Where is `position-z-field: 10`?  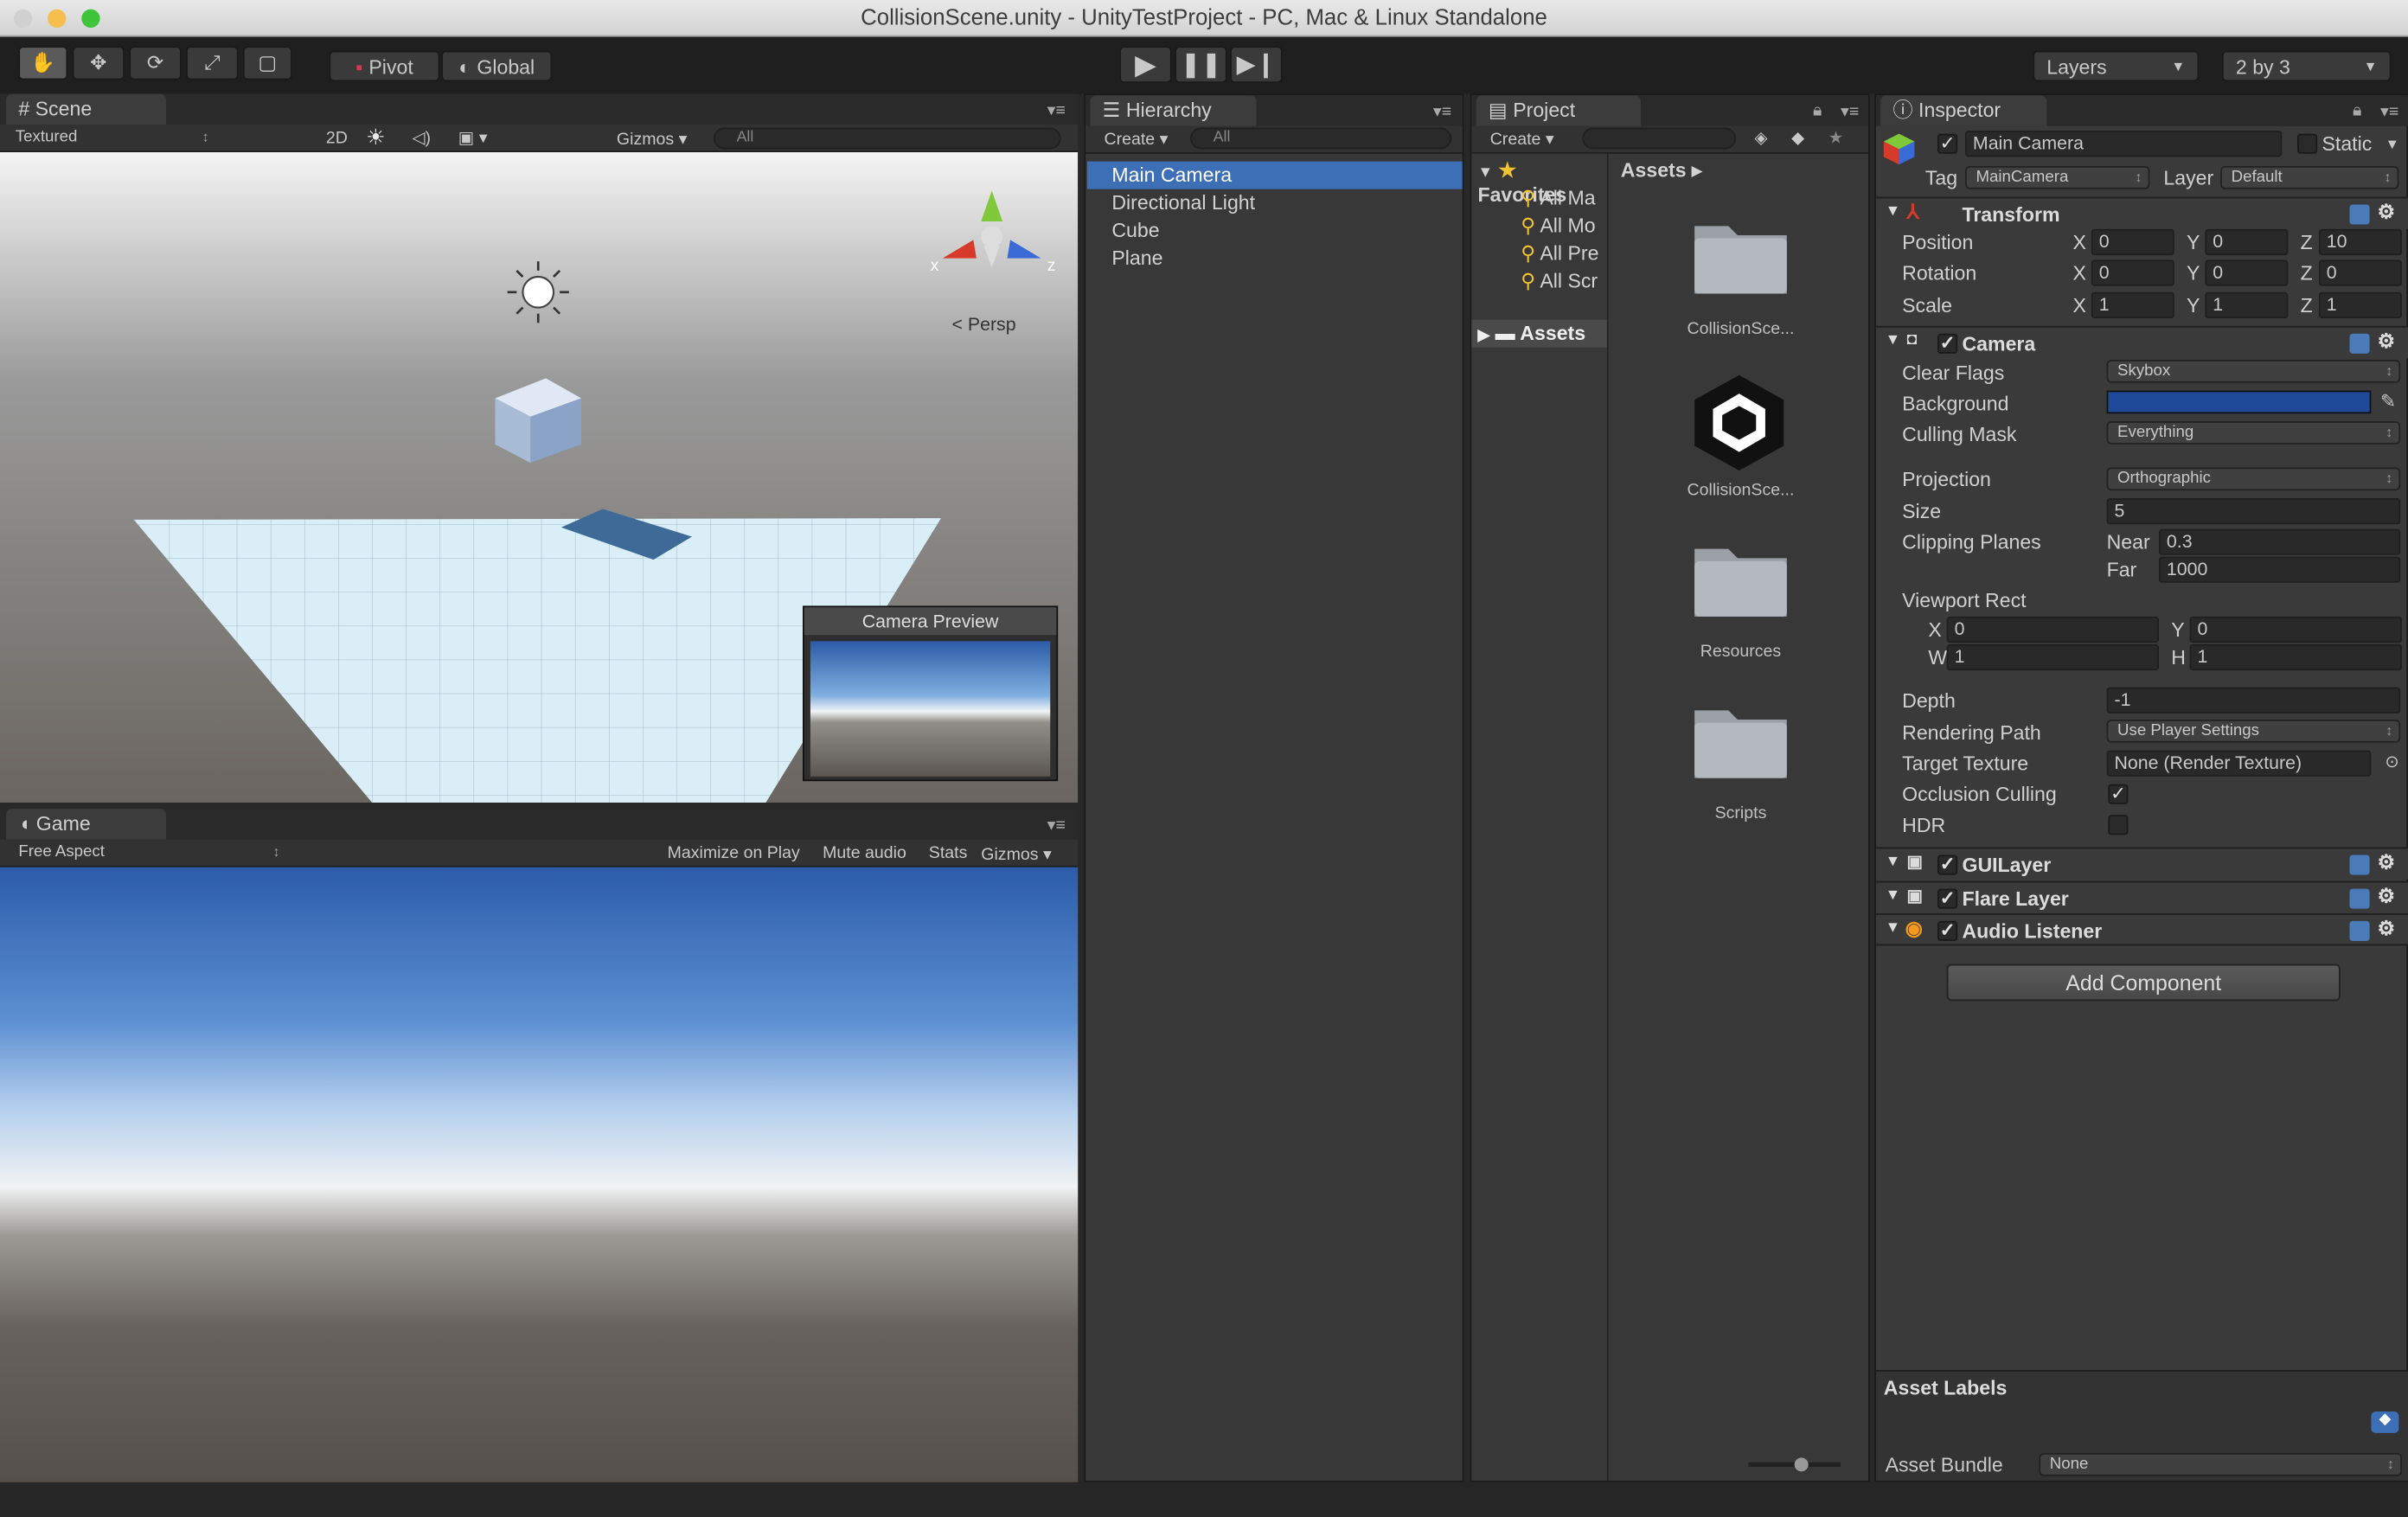 position-z-field: 10 is located at coordinates (2360, 242).